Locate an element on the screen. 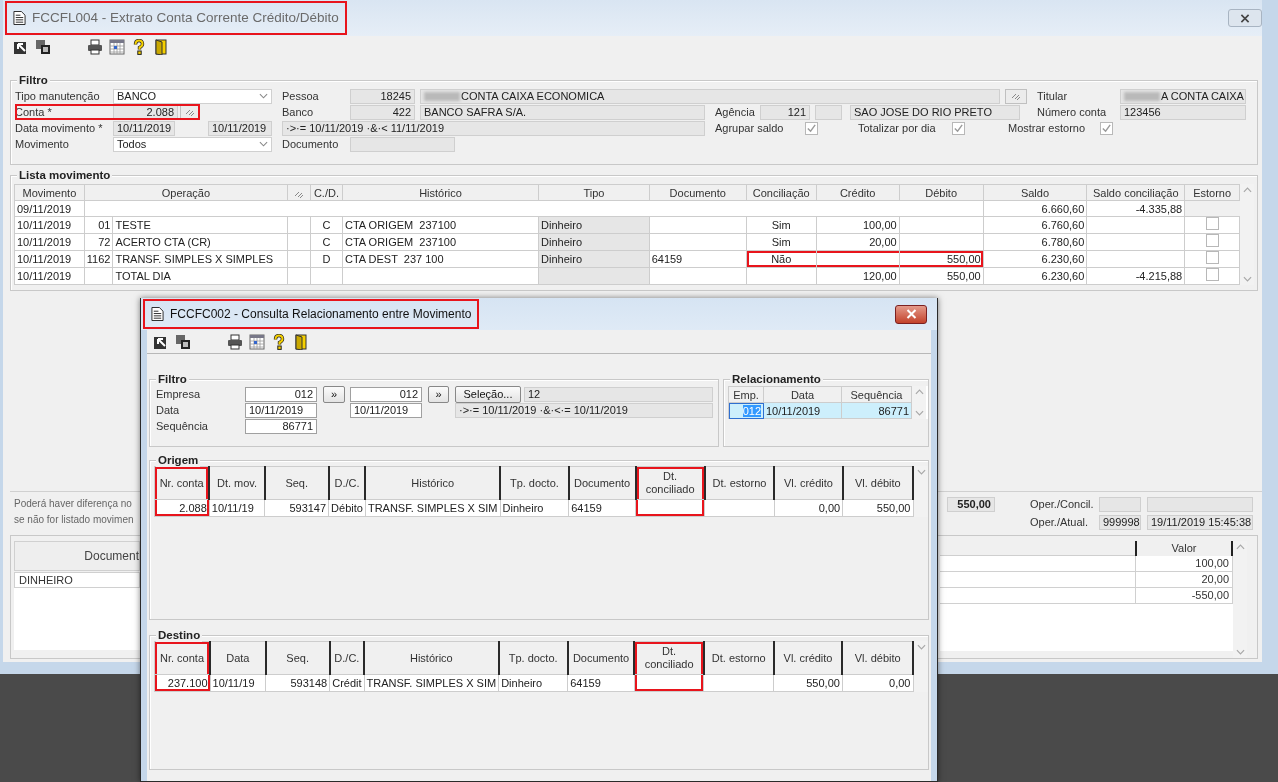 The image size is (1278, 782). column-header: Estorno is located at coordinates (1212, 192).